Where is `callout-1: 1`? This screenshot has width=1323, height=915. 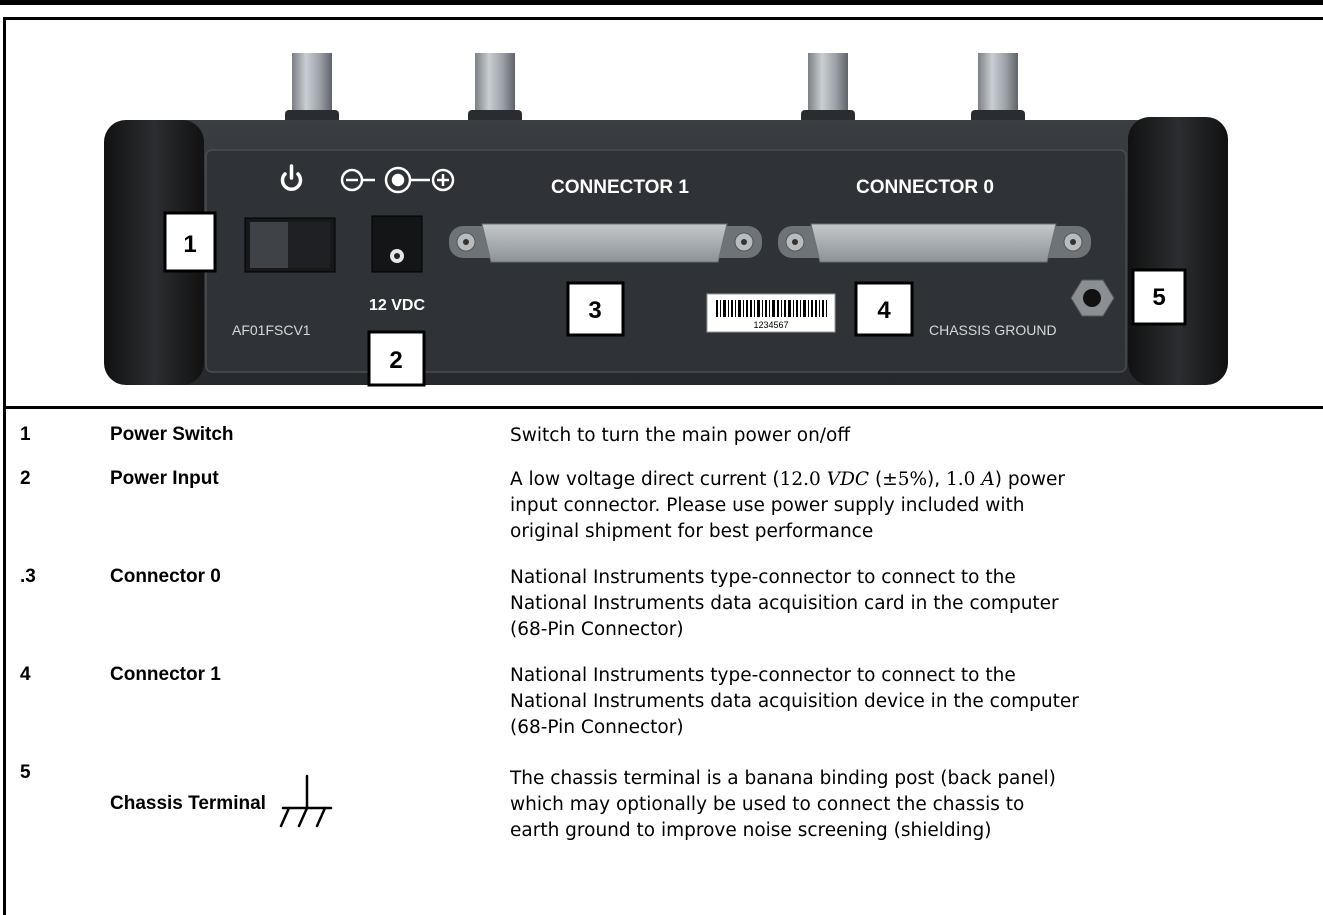 callout-1: 1 is located at coordinates (190, 242).